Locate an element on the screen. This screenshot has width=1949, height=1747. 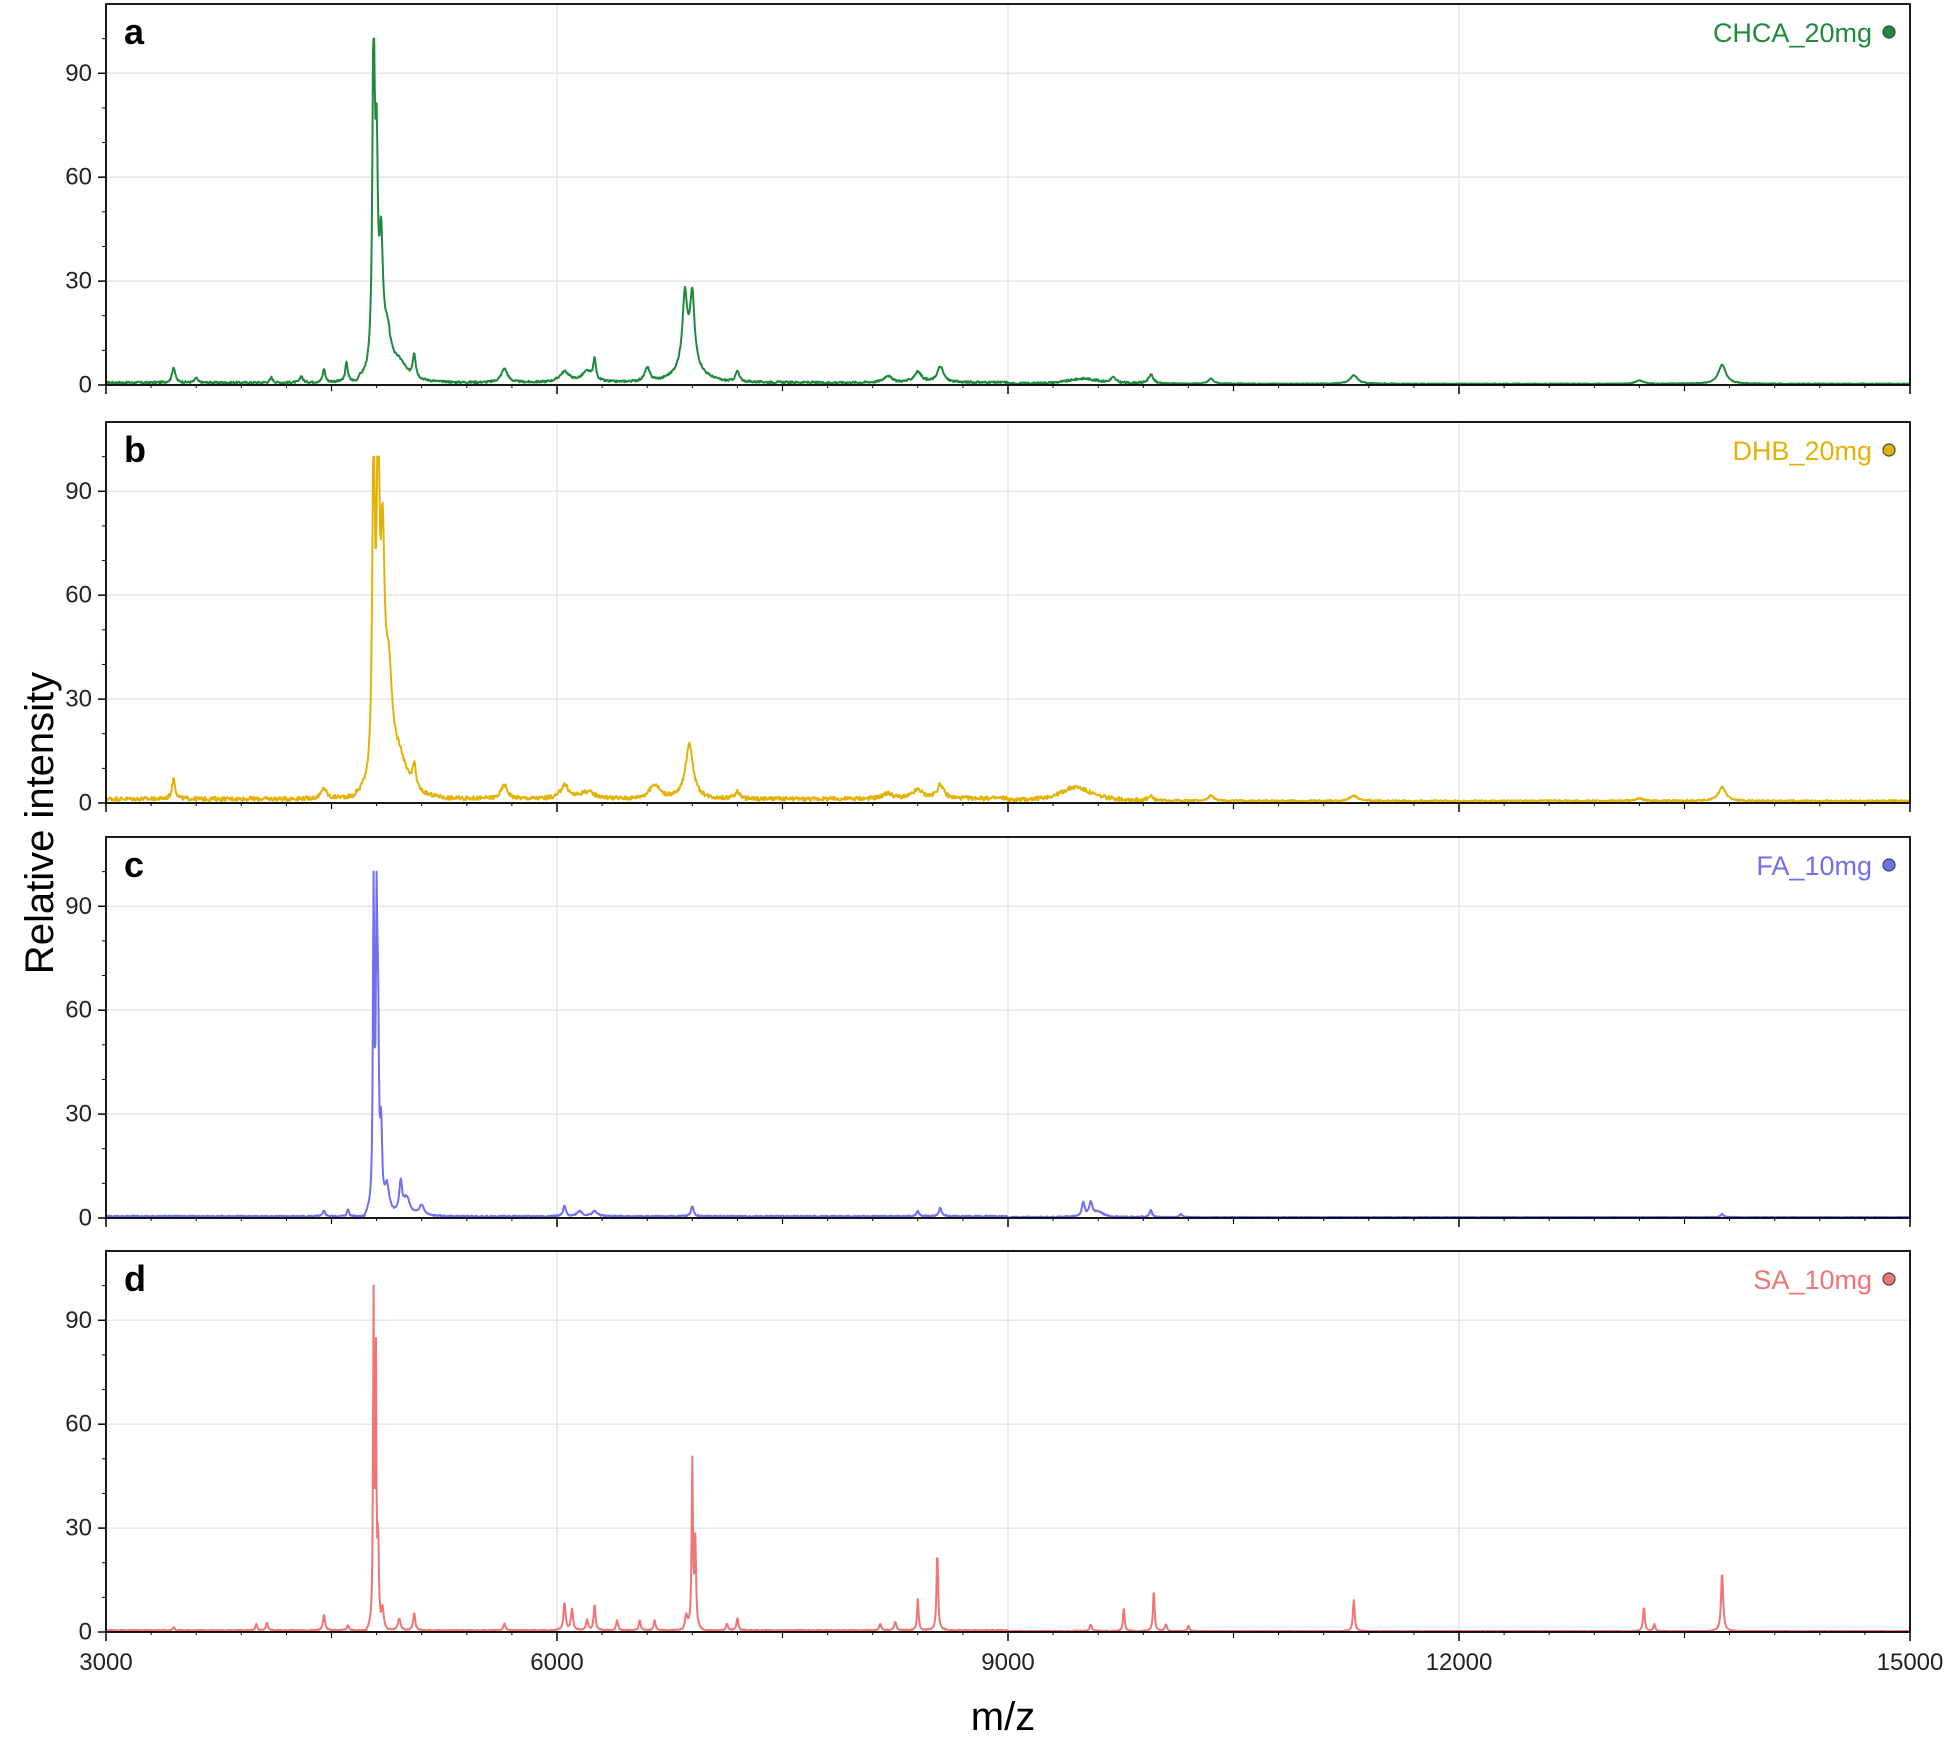
legend-label: FA_10mg is located at coordinates (1814, 866).